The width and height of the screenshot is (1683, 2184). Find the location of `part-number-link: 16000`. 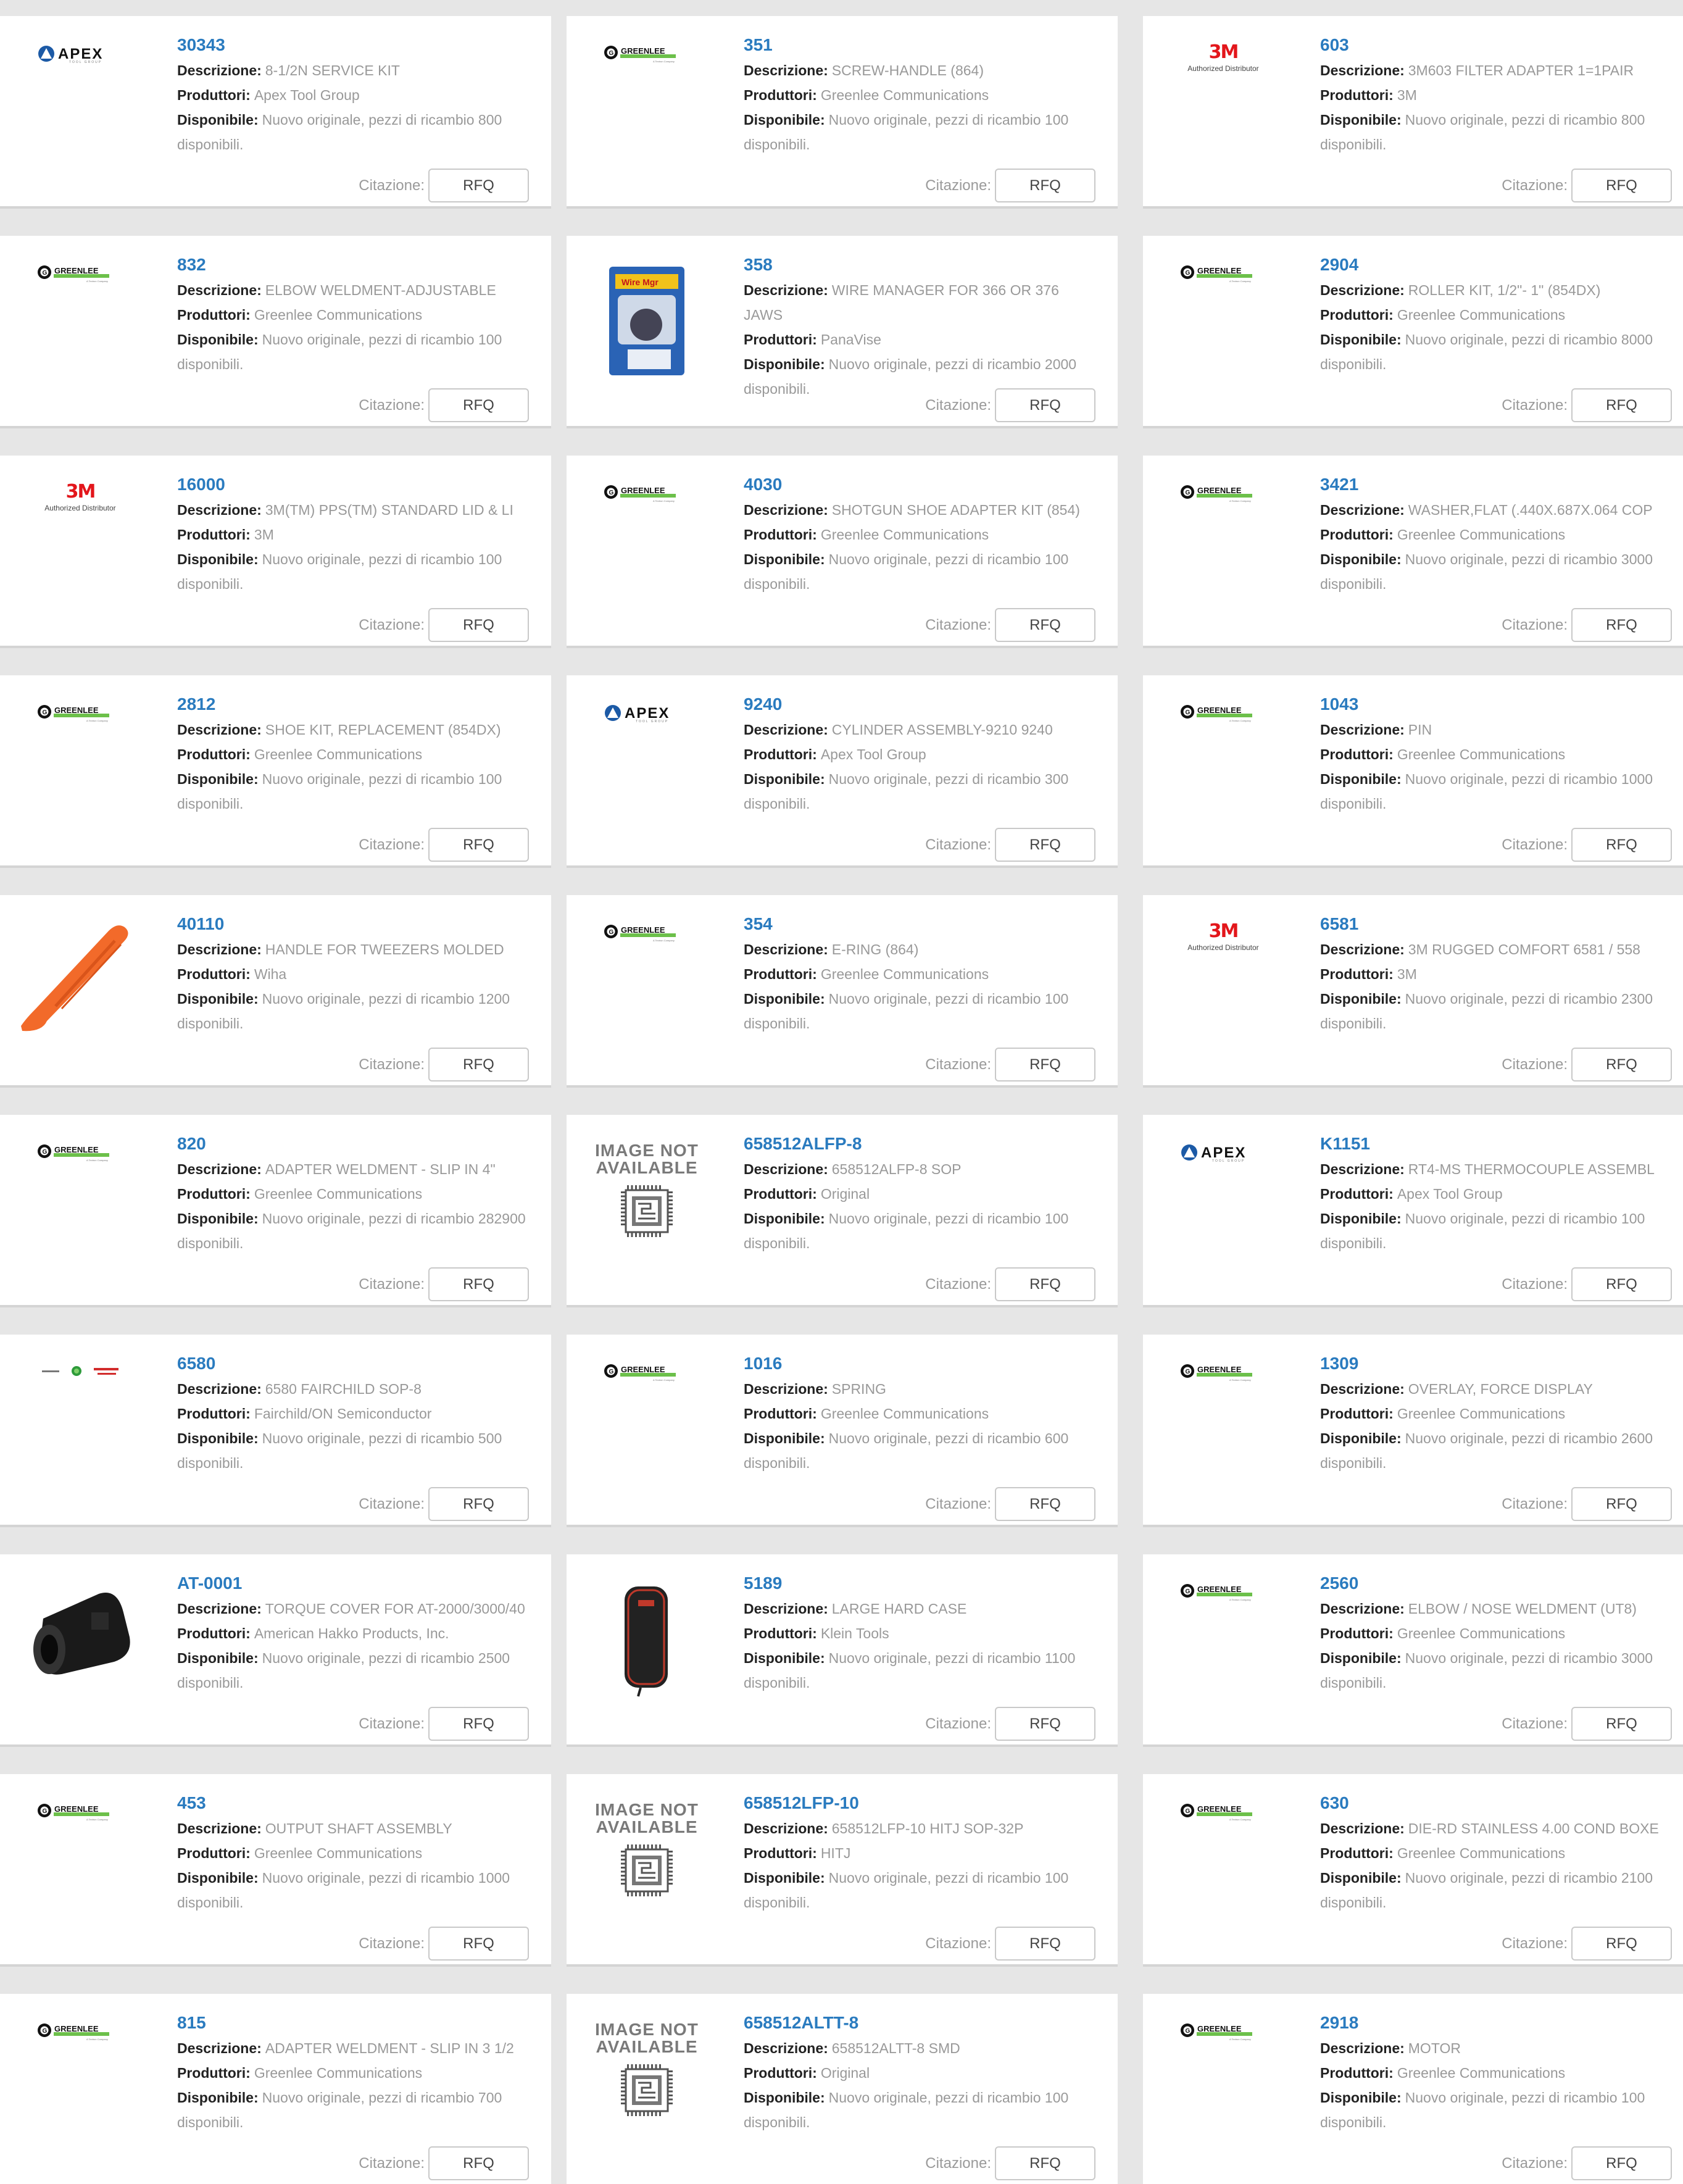

part-number-link: 16000 is located at coordinates (364, 484).